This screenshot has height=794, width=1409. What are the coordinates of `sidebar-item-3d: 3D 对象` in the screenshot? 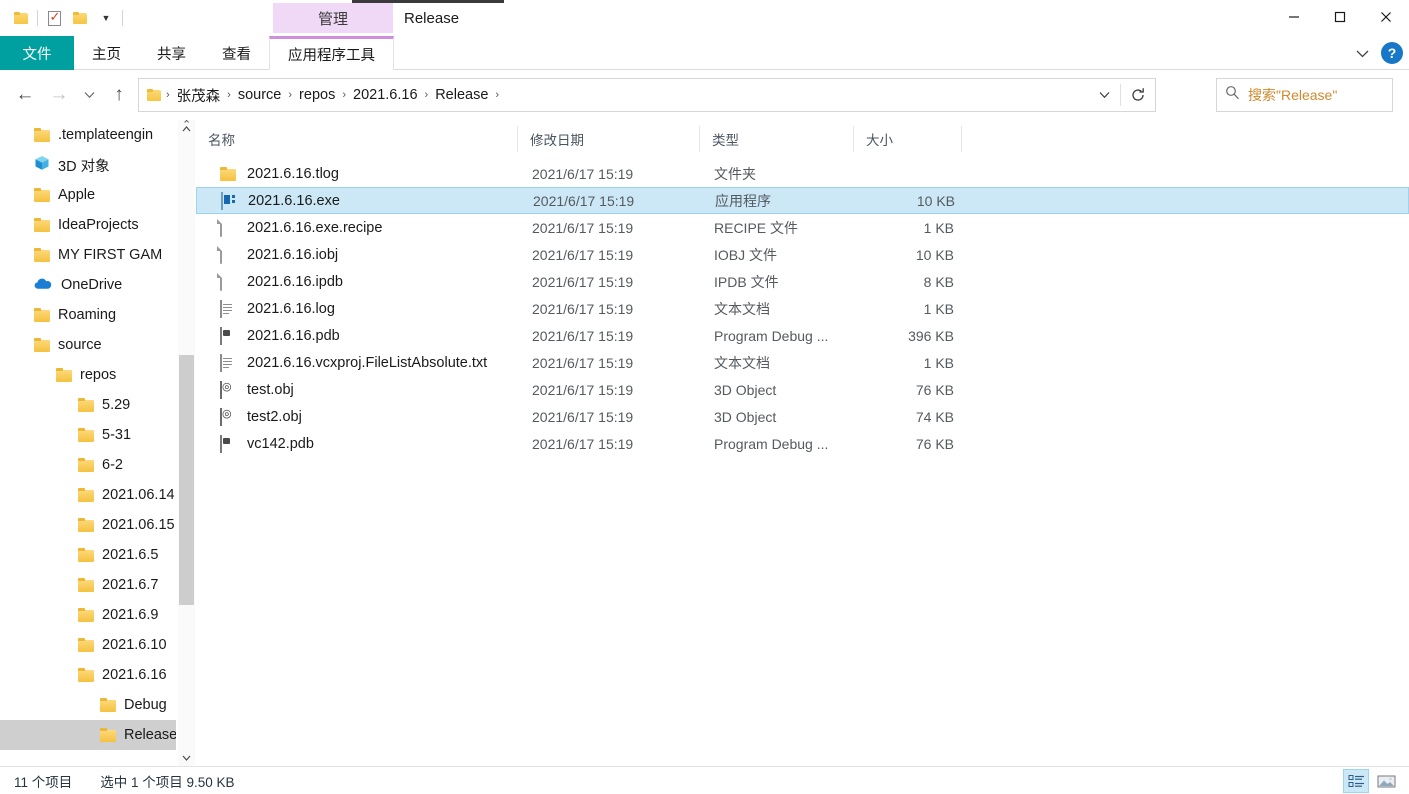 It's located at (88, 165).